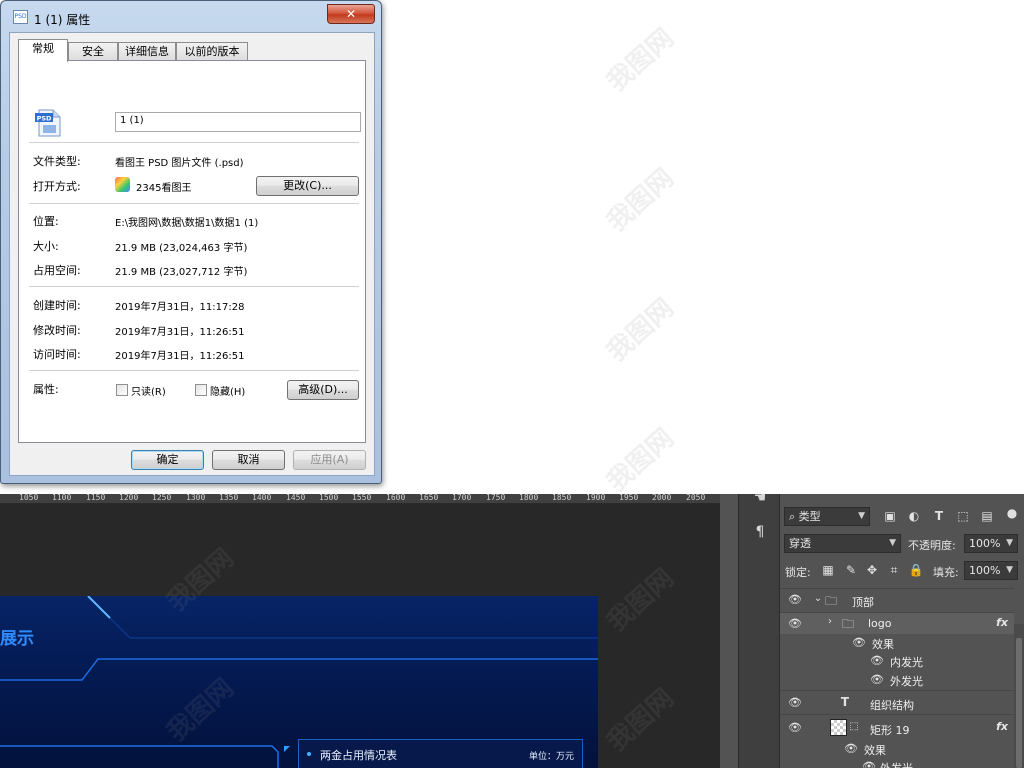  I want to click on size-value: 21.9 MB (23,024,463 字节), so click(181, 248).